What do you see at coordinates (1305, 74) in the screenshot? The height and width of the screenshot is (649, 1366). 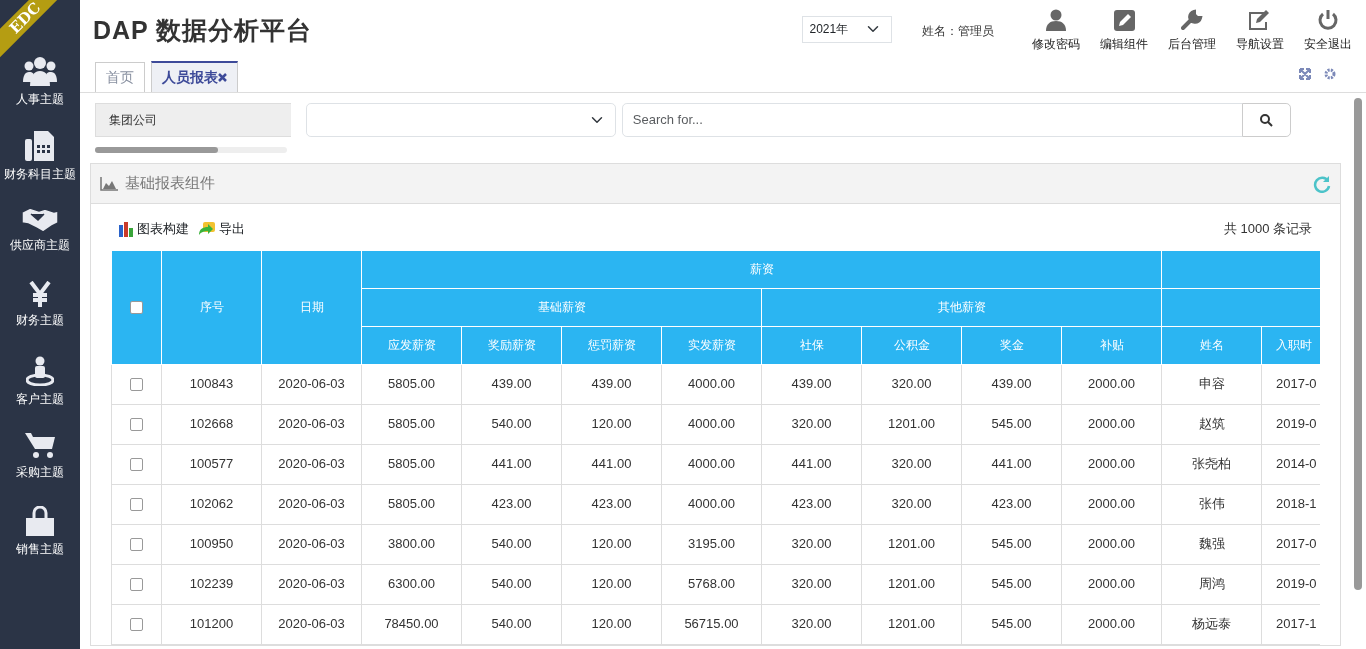 I see `expand-icon` at bounding box center [1305, 74].